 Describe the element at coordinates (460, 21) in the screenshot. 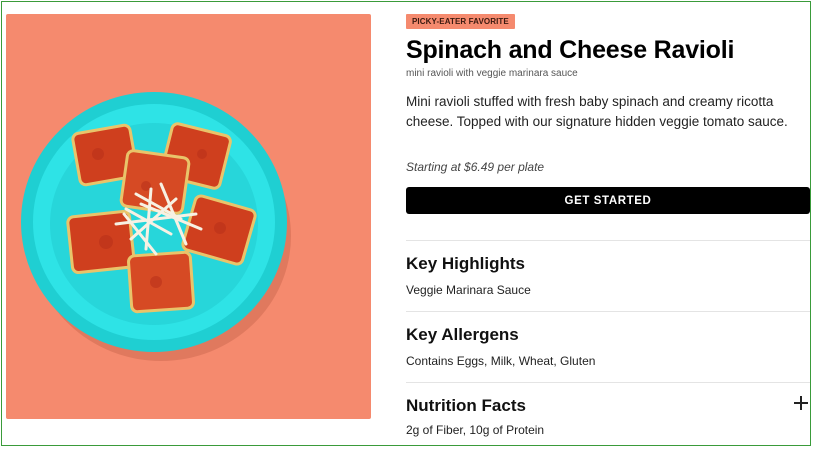

I see `favorite-badge: PICKY-EATER FAVORITE` at that location.